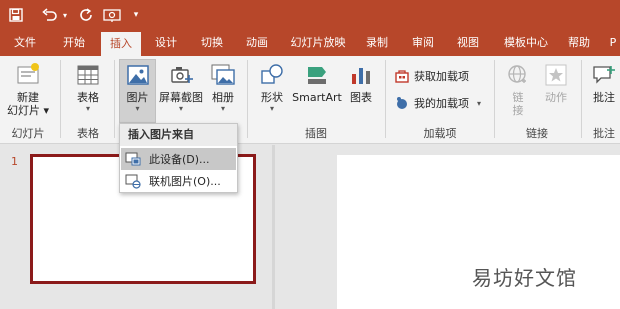  Describe the element at coordinates (556, 75) in the screenshot. I see `action-star-icon` at that location.